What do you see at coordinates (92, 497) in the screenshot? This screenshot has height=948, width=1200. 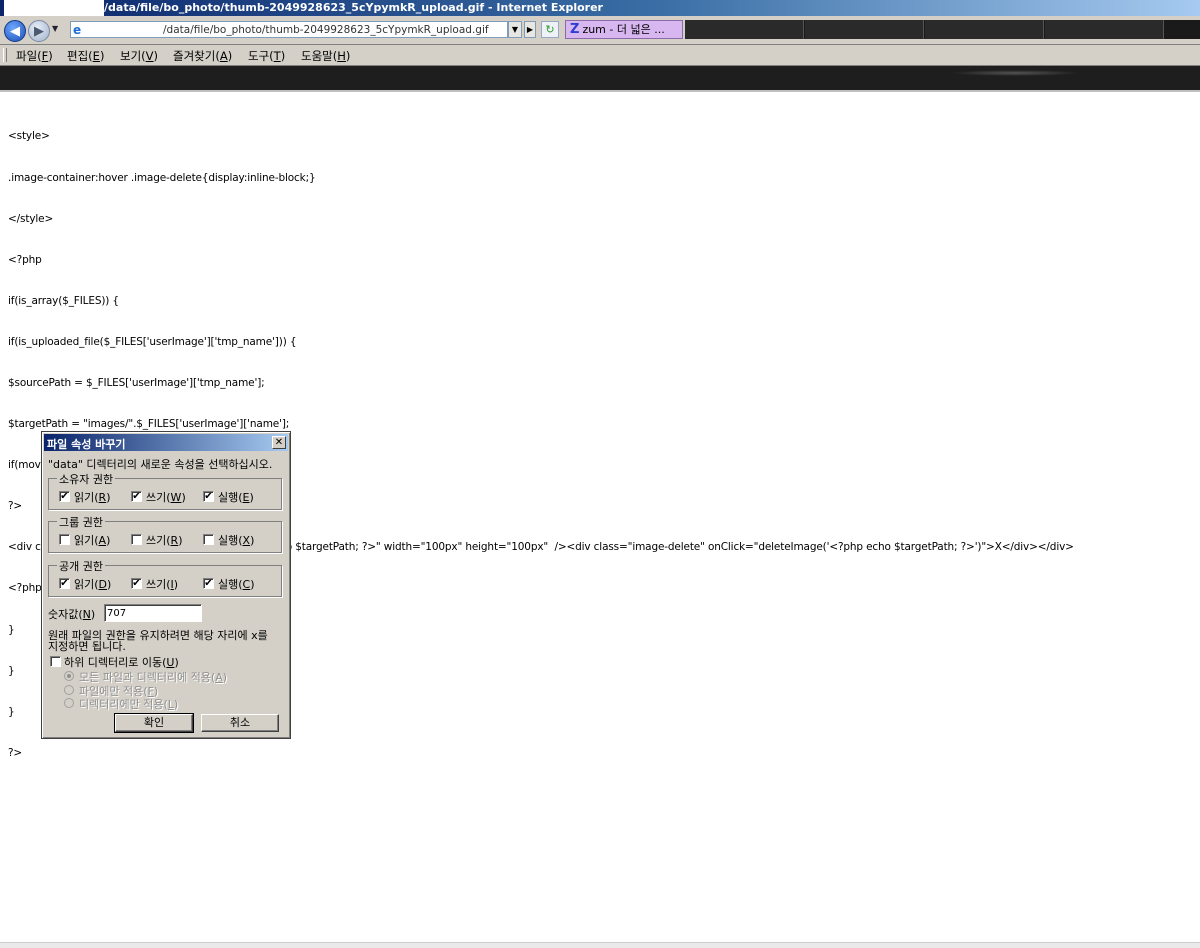 I see `owner-read-label: 읽기(R)` at bounding box center [92, 497].